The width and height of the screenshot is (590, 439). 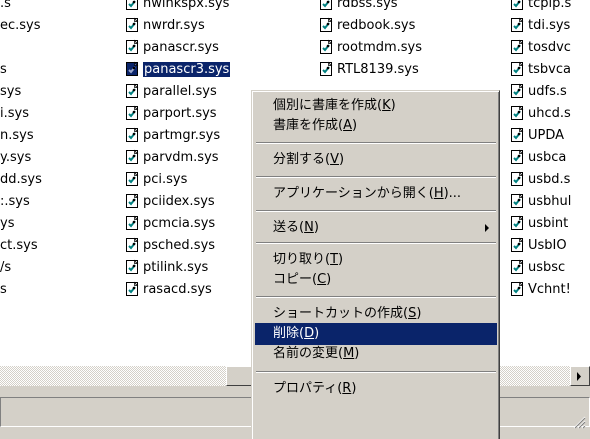 I want to click on file-item: pcmcia.sys, so click(x=191, y=224).